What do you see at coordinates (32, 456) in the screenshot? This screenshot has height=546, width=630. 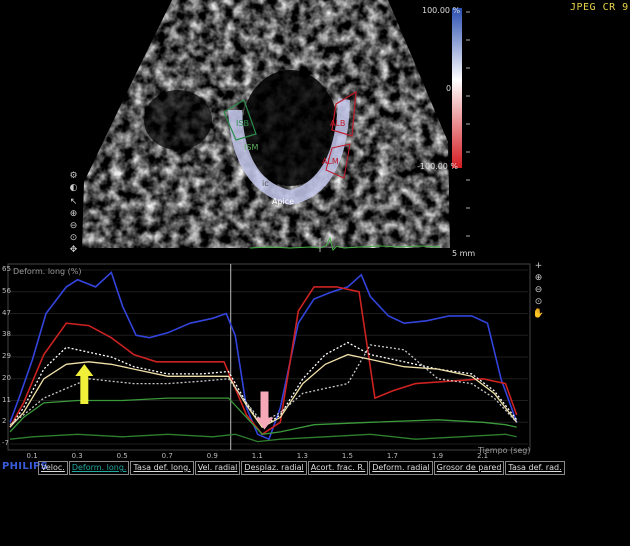 I see `x-tick-label: 0.1` at bounding box center [32, 456].